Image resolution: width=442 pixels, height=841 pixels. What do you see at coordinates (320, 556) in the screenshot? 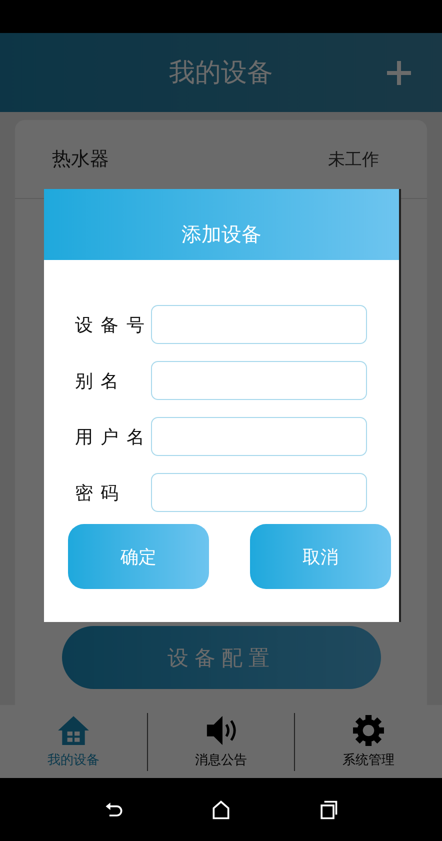
I see `cancel-button: 取消` at bounding box center [320, 556].